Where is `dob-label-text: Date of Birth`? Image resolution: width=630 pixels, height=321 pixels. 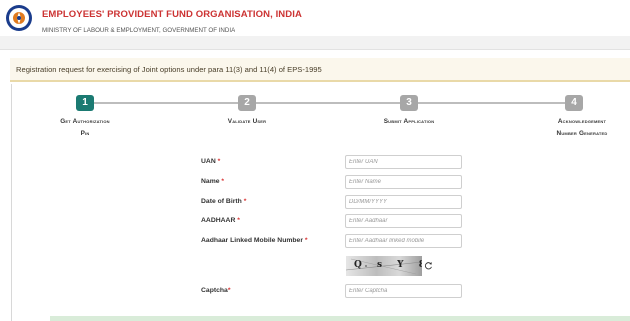
dob-label-text: Date of Birth is located at coordinates (221, 201).